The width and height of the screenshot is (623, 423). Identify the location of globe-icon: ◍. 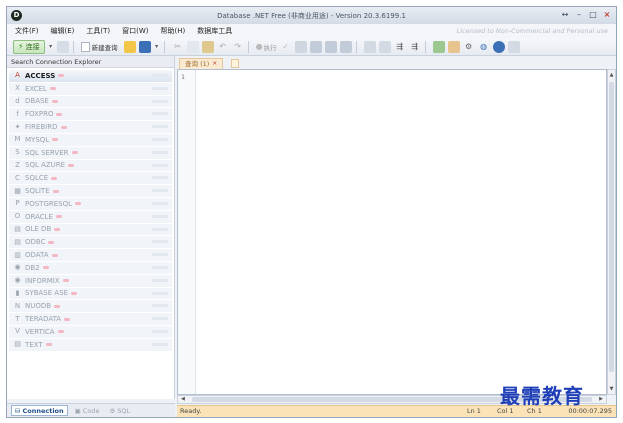
(484, 47).